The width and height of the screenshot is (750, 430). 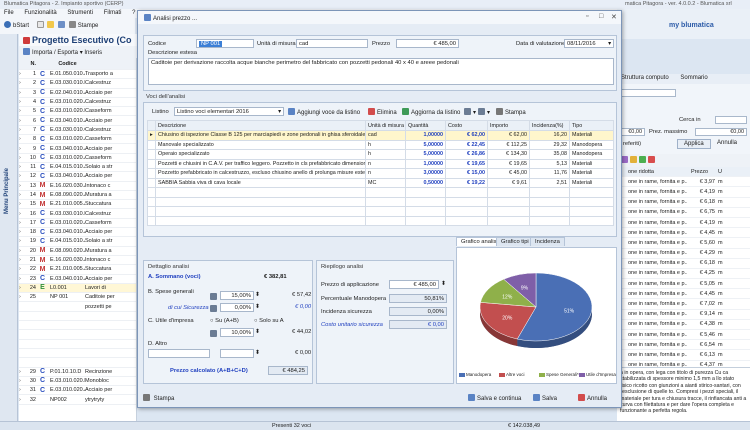 What do you see at coordinates (257, 332) in the screenshot?
I see `c-spin-icon: ⬍` at bounding box center [257, 332].